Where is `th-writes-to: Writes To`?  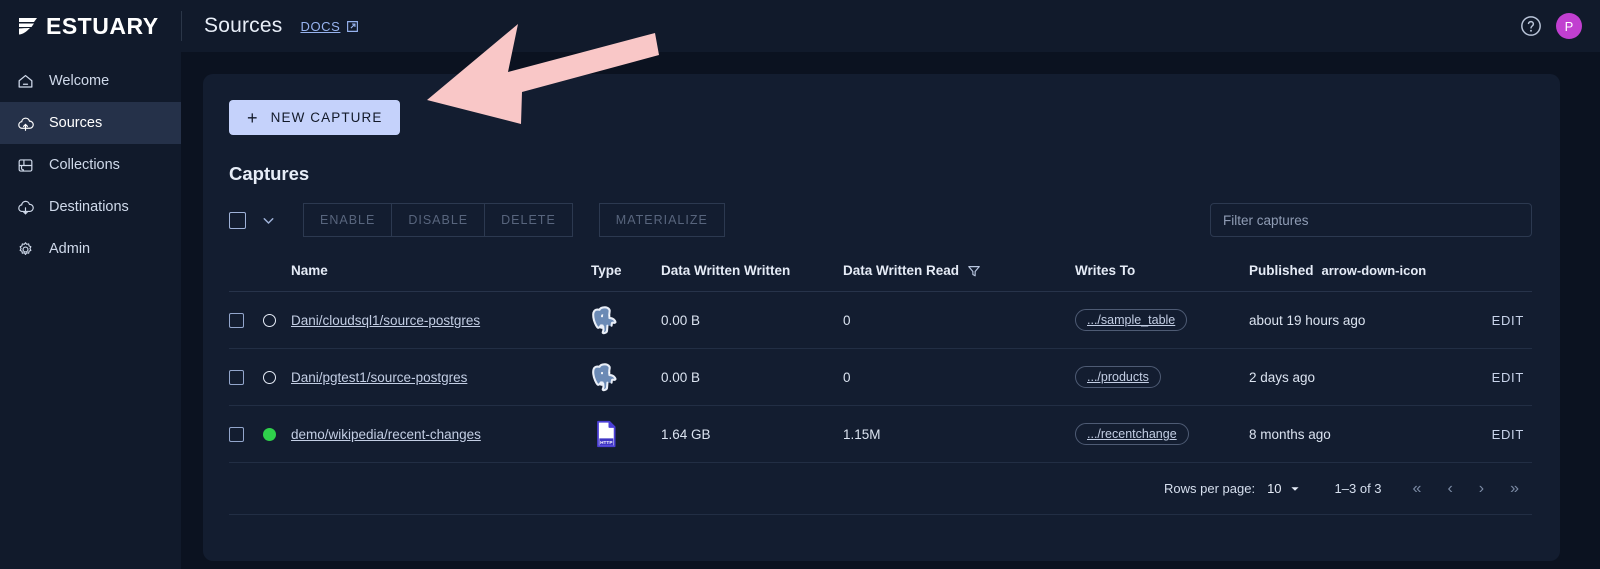
th-writes-to: Writes To is located at coordinates (1162, 272).